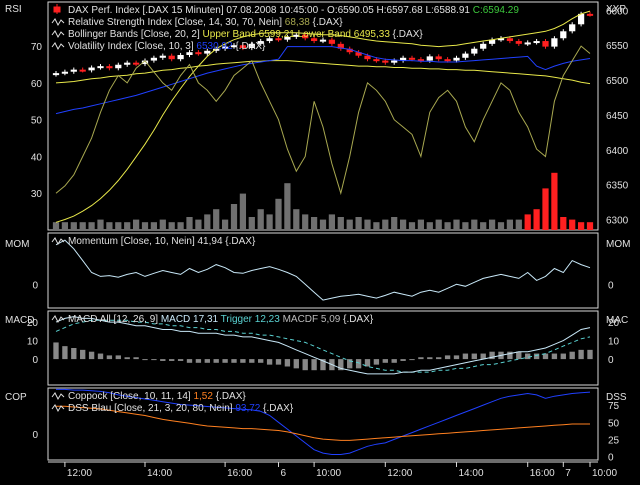  I want to click on panel-label-mom: MOM, so click(17, 244).